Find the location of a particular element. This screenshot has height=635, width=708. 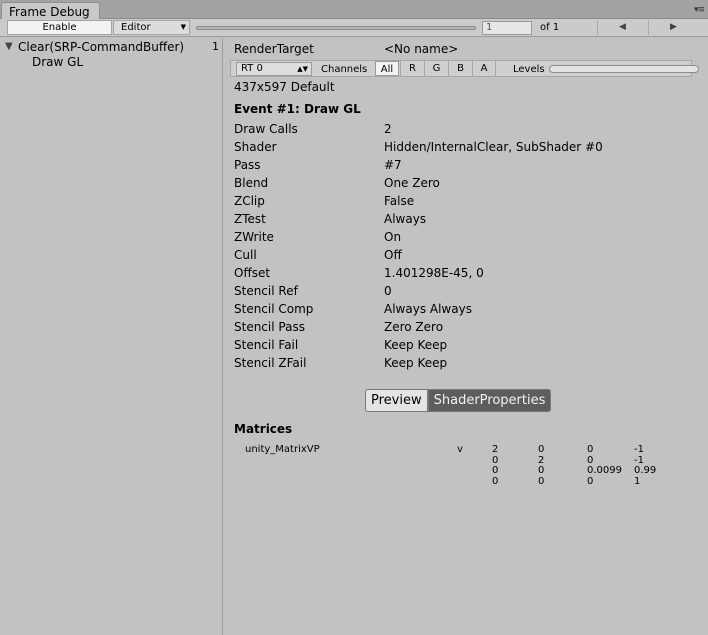

matrix-cell: 0.99 is located at coordinates (645, 470).